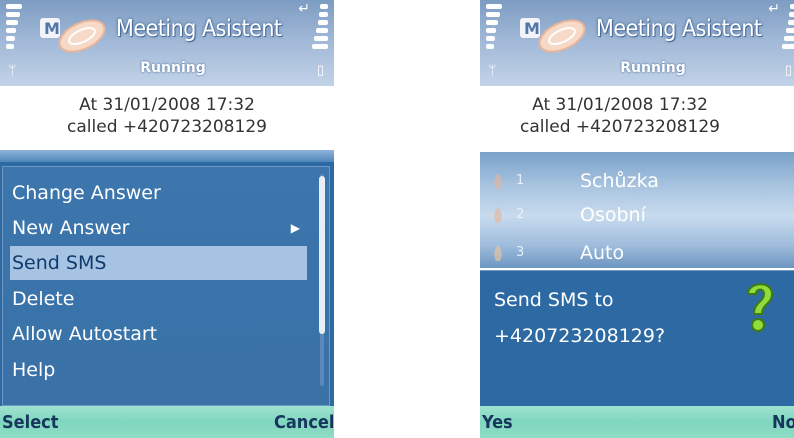 The image size is (794, 438). What do you see at coordinates (59, 263) in the screenshot?
I see `menu-item-label: Send SMS` at bounding box center [59, 263].